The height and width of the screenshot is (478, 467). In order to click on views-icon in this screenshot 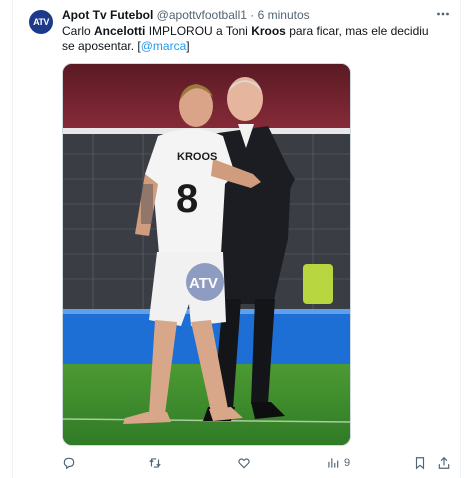, I will do `click(333, 463)`.